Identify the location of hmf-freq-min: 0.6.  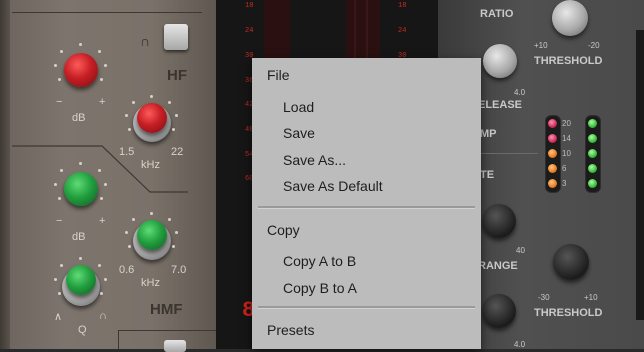
(127, 270).